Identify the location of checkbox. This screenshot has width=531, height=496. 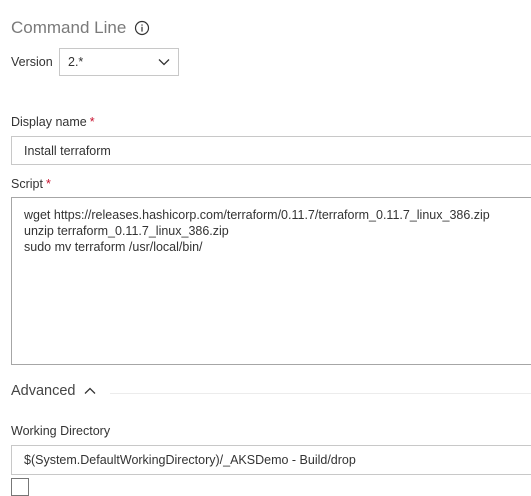
(20, 487).